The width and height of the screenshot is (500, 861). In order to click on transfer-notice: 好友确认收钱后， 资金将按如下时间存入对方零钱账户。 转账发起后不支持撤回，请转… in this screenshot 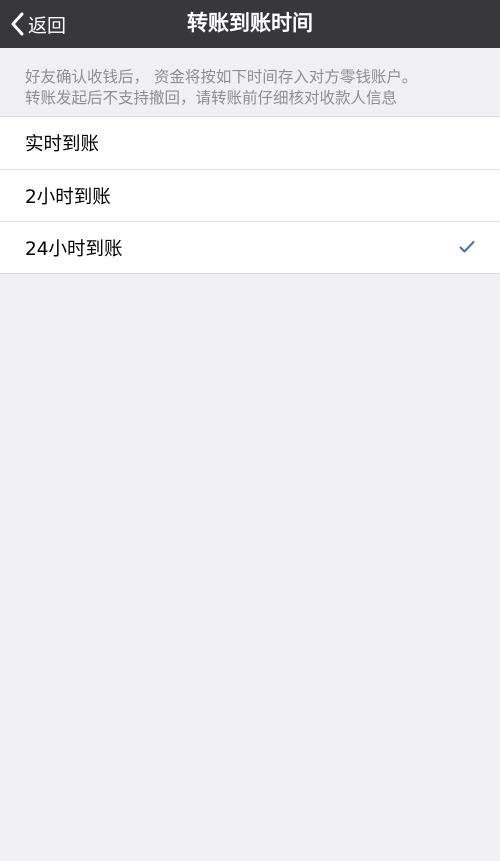, I will do `click(250, 82)`.